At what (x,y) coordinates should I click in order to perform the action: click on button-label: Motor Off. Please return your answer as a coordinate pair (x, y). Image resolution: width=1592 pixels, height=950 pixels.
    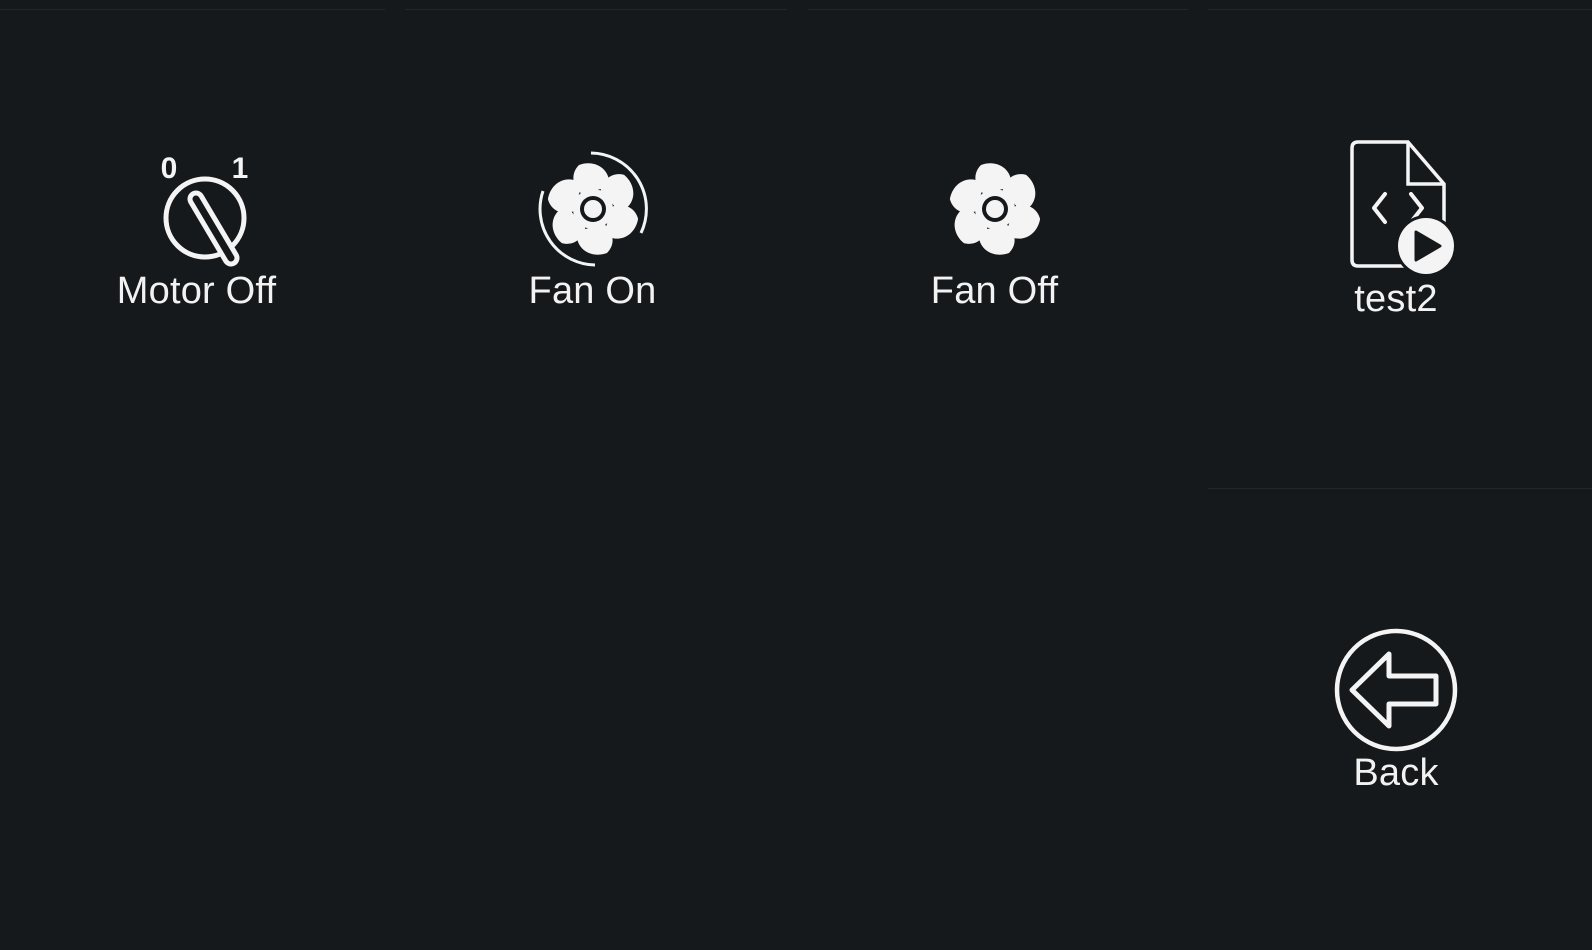
    Looking at the image, I should click on (196, 291).